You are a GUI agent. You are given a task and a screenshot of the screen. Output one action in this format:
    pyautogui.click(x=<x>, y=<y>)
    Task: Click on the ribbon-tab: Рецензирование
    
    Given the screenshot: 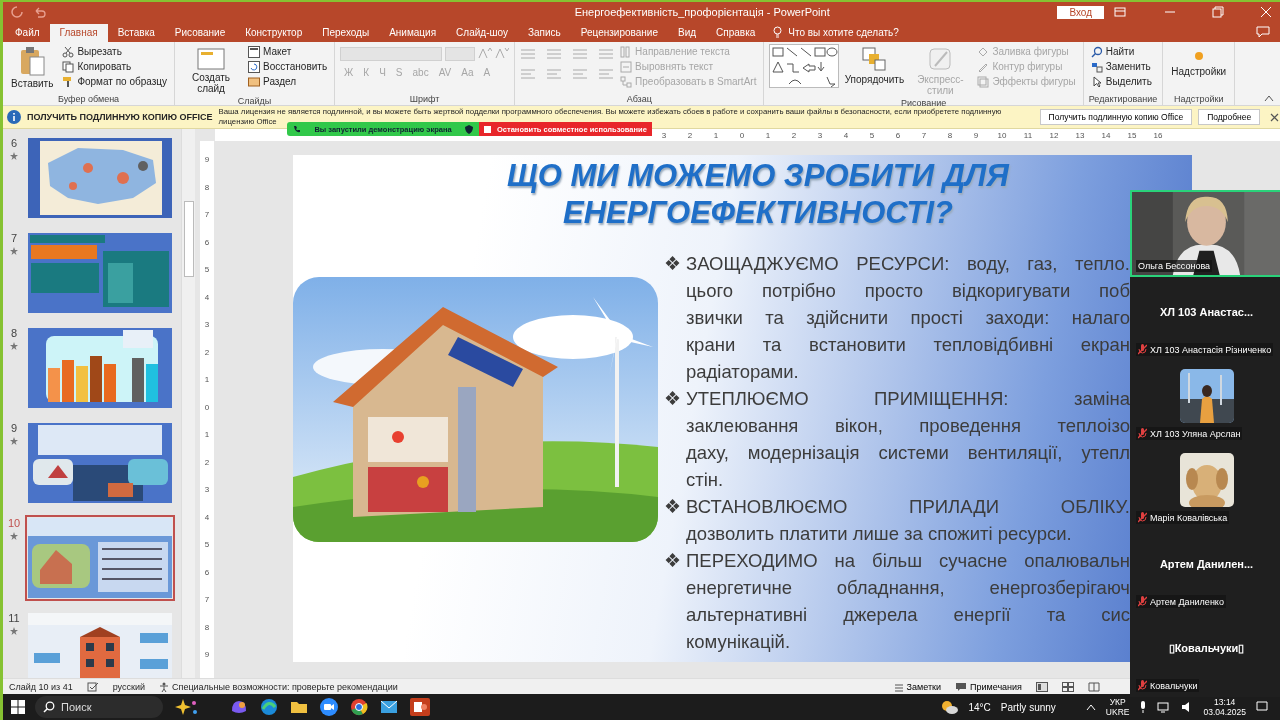 What is the action you would take?
    pyautogui.click(x=619, y=33)
    